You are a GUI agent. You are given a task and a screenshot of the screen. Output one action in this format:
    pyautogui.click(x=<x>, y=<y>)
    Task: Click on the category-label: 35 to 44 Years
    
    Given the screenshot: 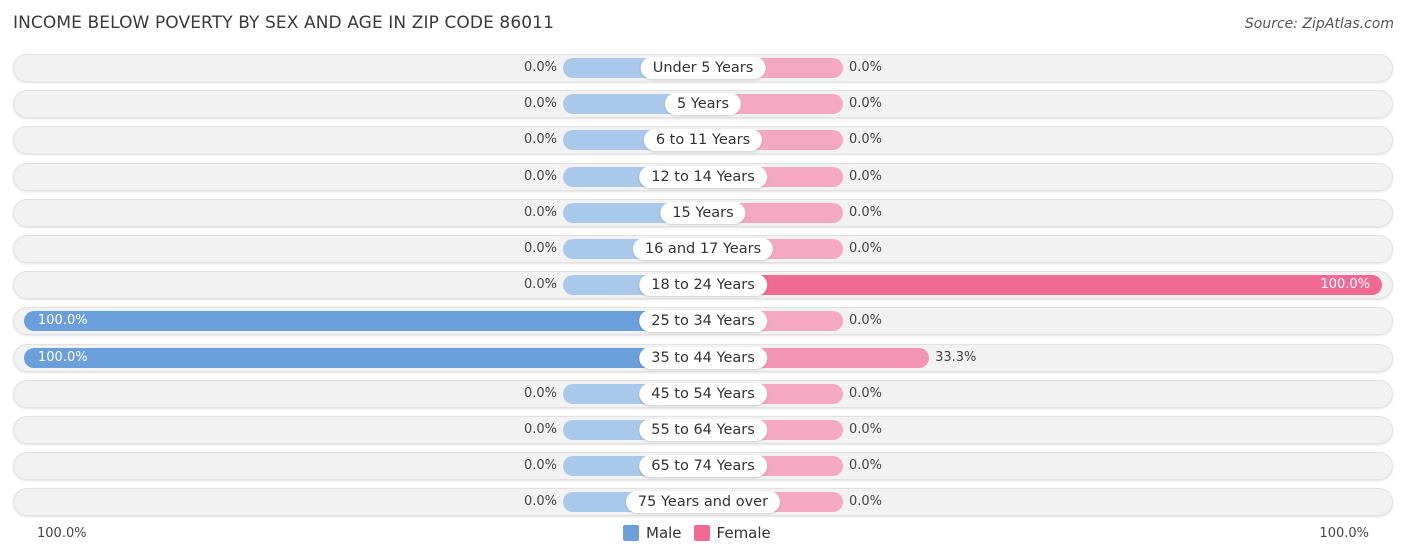 What is the action you would take?
    pyautogui.click(x=703, y=358)
    